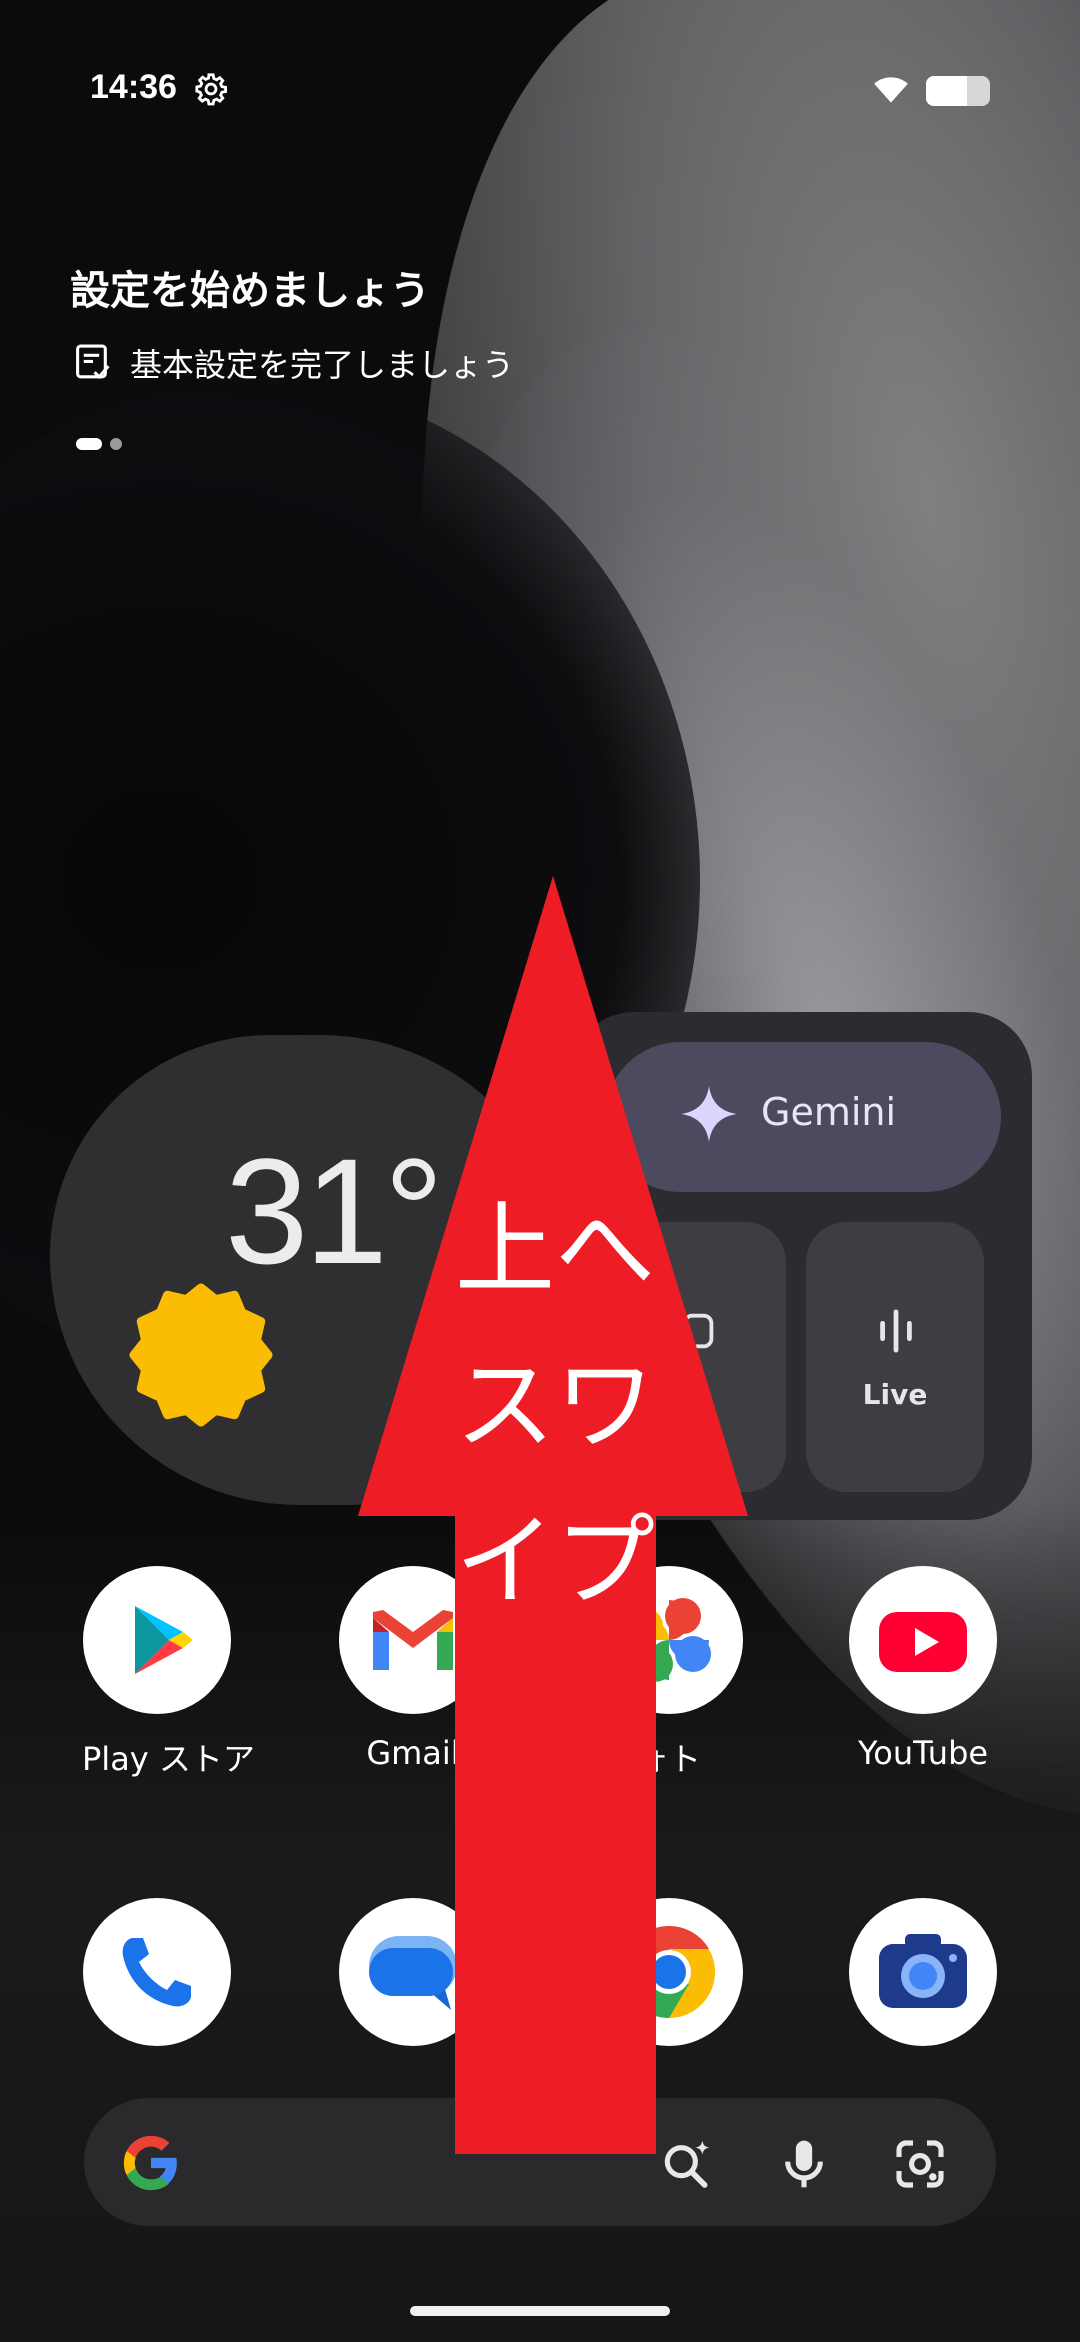  I want to click on gemini-live-tile: Live, so click(895, 1357).